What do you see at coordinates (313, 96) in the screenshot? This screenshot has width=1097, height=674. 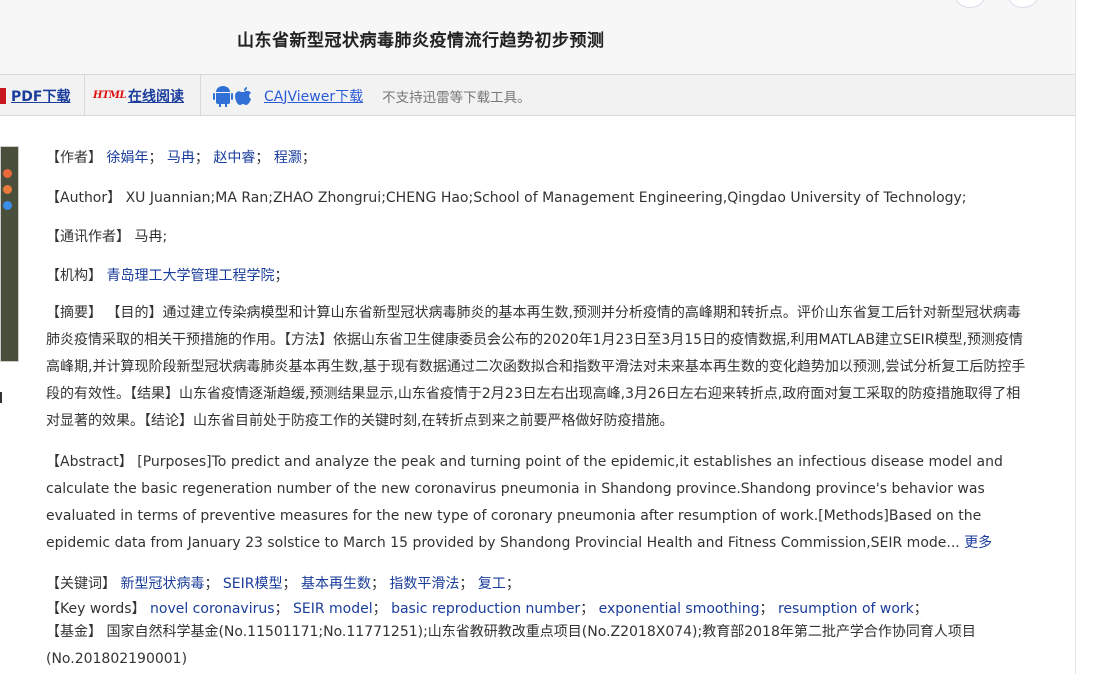 I see `cajviewer-download-label: CAJViewer下载` at bounding box center [313, 96].